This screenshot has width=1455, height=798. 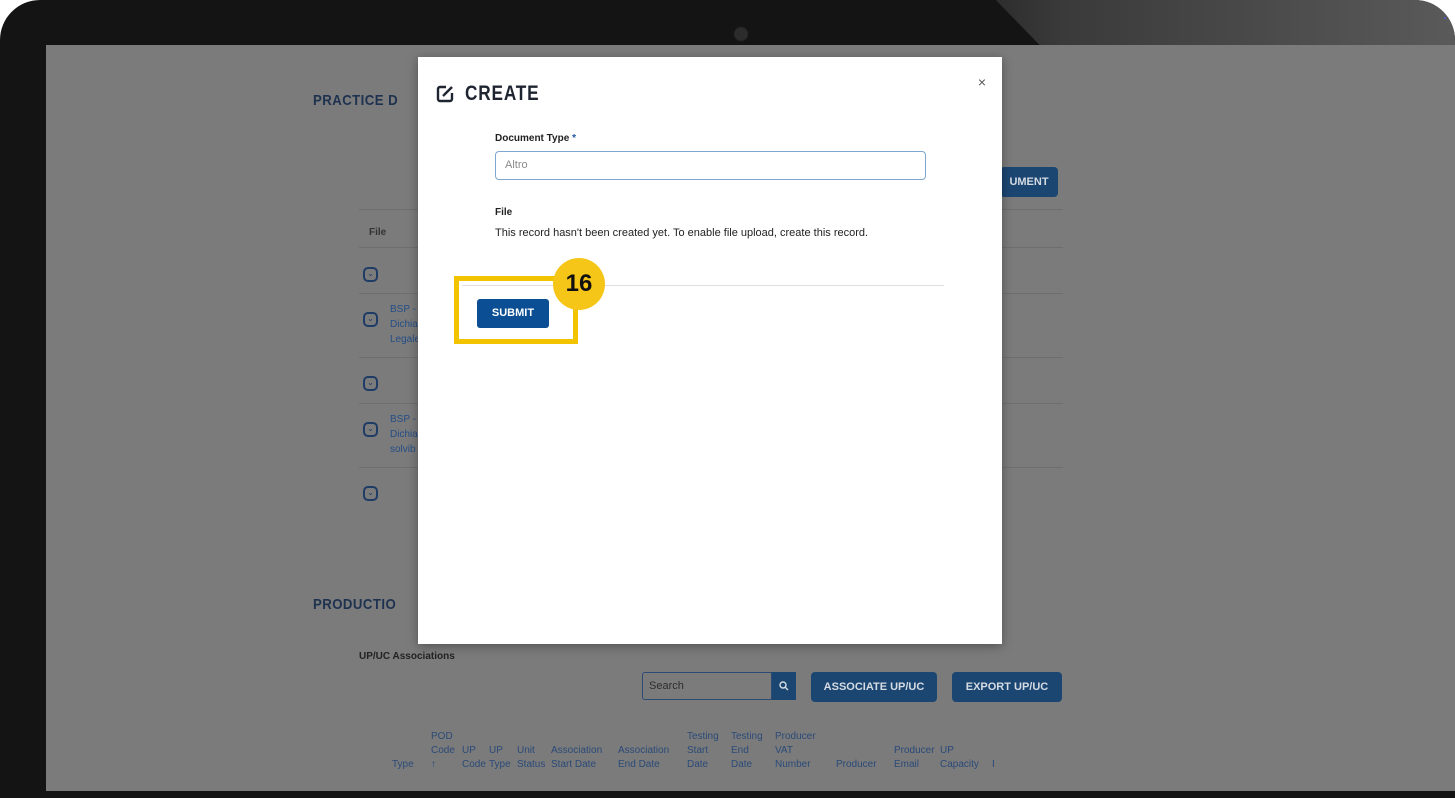 What do you see at coordinates (405, 339) in the screenshot?
I see `link-line: Legale` at bounding box center [405, 339].